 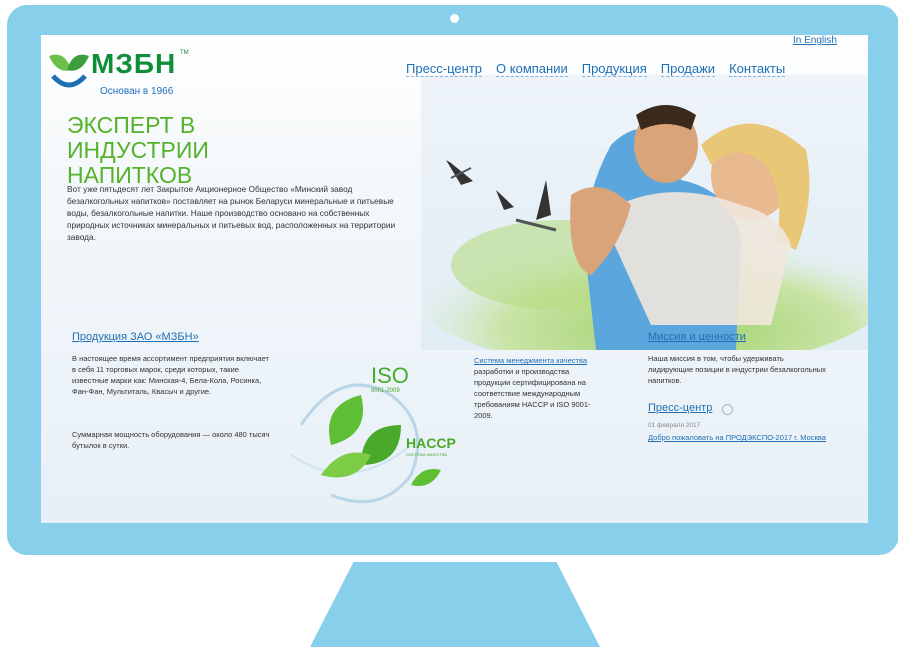 I want to click on water-leaves-image: ISO 9001-2009 HACCP СИСТЕМА КАЧЕСТВА, so click(x=373, y=433).